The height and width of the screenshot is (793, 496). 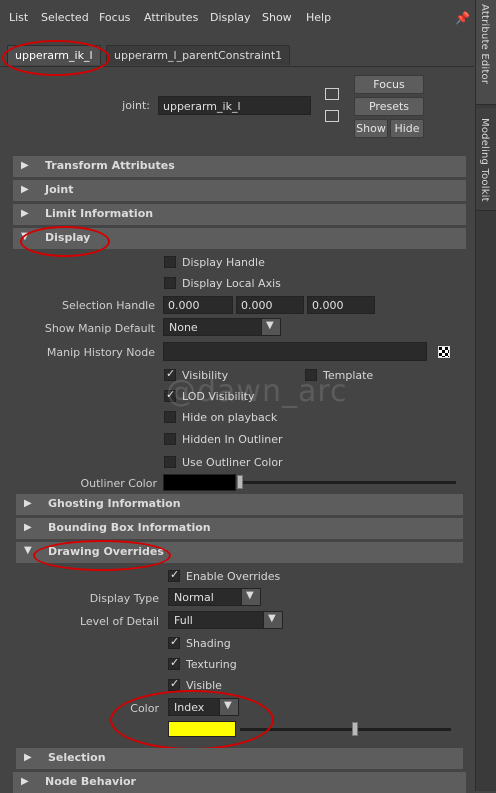 What do you see at coordinates (295, 351) in the screenshot?
I see `manip-history-field` at bounding box center [295, 351].